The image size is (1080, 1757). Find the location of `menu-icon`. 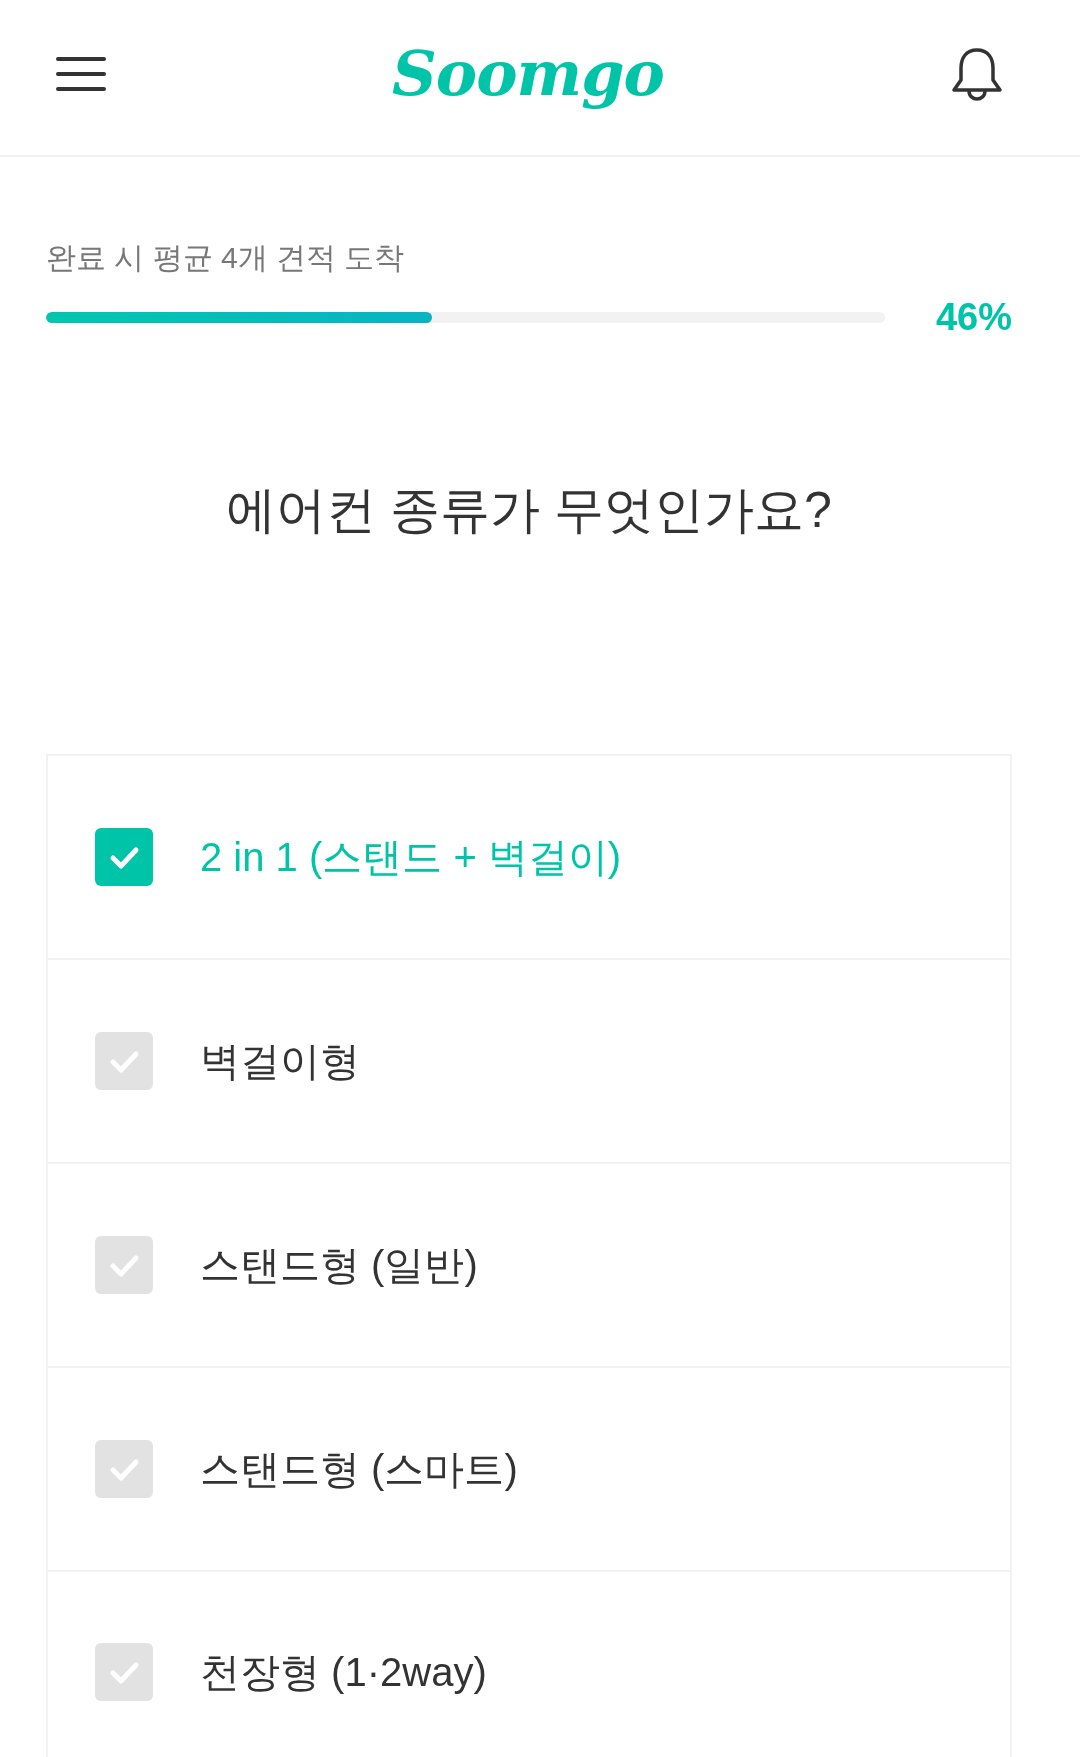

menu-icon is located at coordinates (81, 73).